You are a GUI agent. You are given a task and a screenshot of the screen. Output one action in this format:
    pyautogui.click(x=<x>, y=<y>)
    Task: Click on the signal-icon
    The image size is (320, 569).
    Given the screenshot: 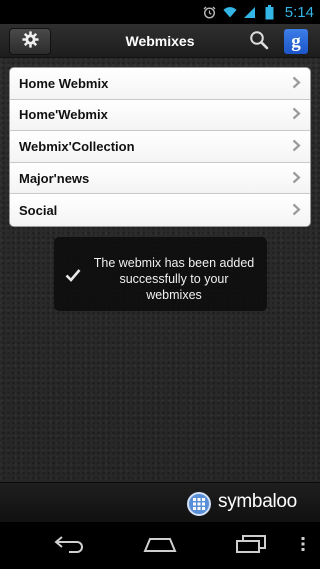 What is the action you would take?
    pyautogui.click(x=250, y=12)
    